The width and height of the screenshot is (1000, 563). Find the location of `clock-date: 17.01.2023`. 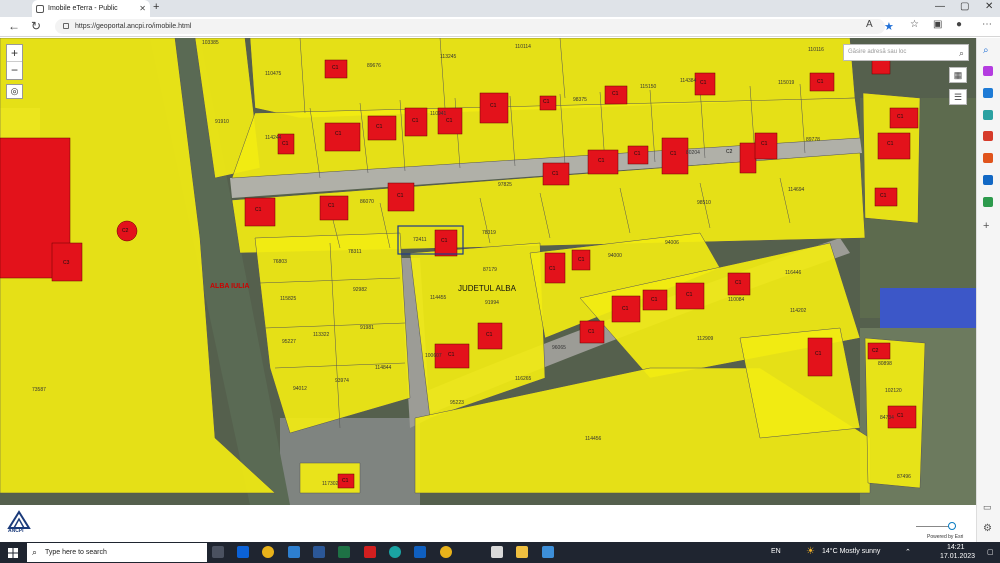

clock-date: 17.01.2023 is located at coordinates (957, 556).